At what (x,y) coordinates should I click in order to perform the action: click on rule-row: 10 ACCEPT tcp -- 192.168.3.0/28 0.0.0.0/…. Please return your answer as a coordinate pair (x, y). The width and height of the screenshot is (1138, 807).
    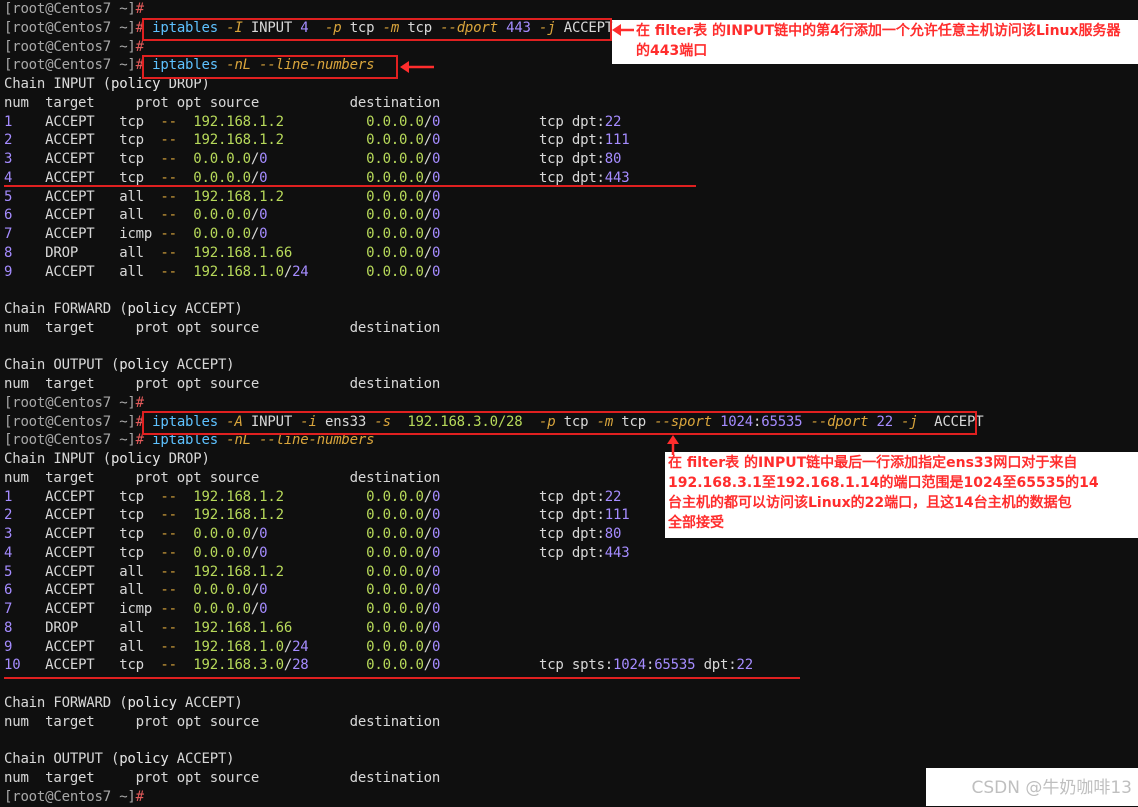
    Looking at the image, I should click on (378, 665).